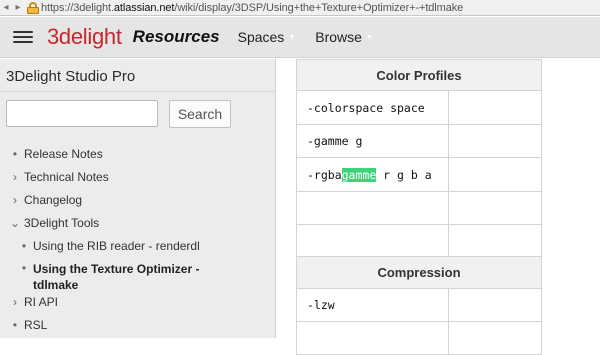  What do you see at coordinates (419, 272) in the screenshot?
I see `table-header-compression: Compression` at bounding box center [419, 272].